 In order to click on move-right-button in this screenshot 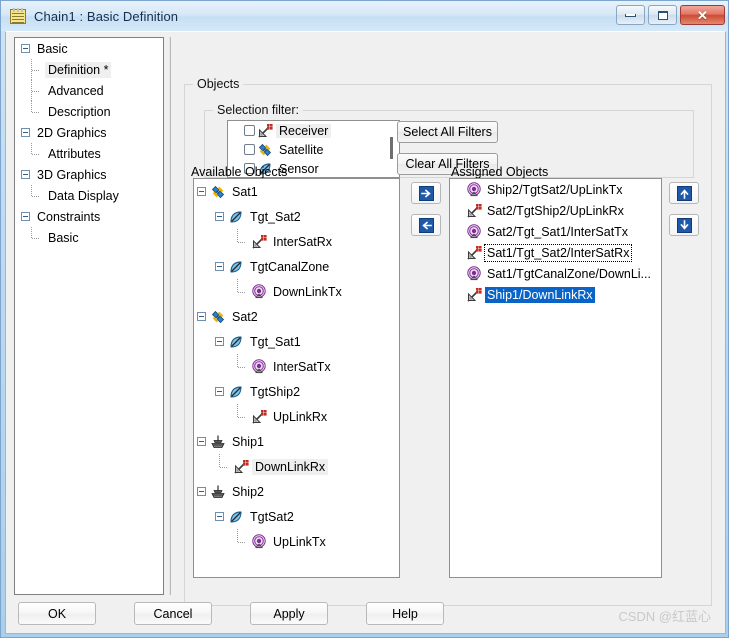, I will do `click(426, 193)`.